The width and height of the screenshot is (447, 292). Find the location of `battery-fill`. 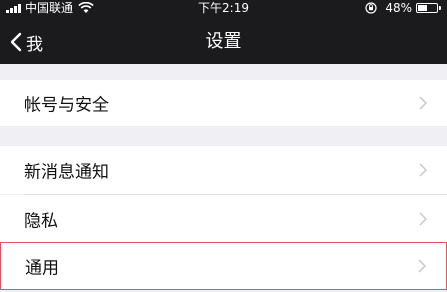

battery-fill is located at coordinates (422, 8).